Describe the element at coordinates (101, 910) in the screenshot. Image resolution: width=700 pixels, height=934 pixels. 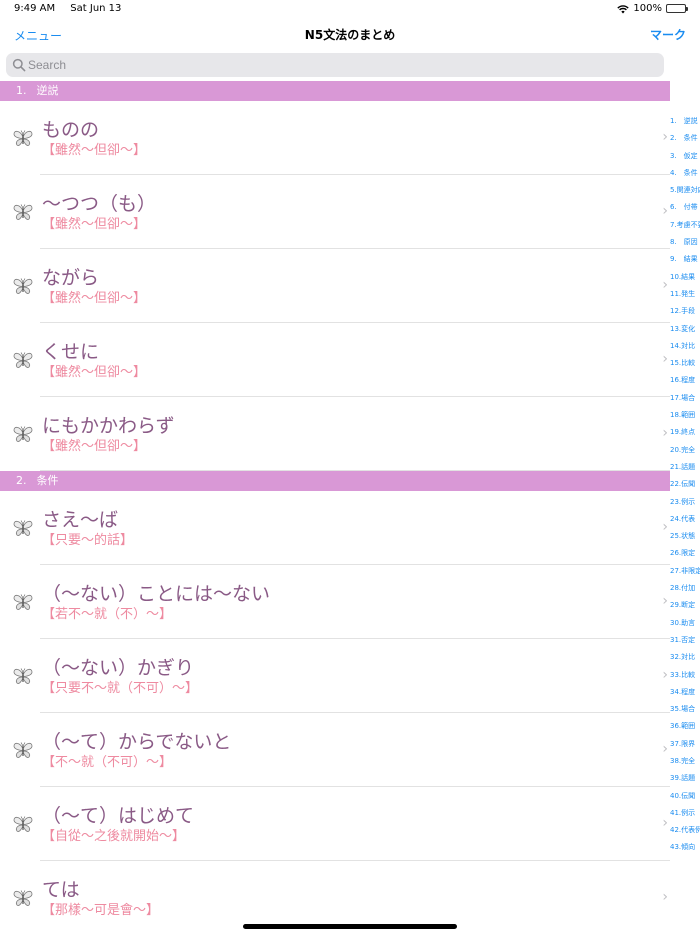
I see `grammar-meaning: 【那樣〜可是會〜】` at that location.